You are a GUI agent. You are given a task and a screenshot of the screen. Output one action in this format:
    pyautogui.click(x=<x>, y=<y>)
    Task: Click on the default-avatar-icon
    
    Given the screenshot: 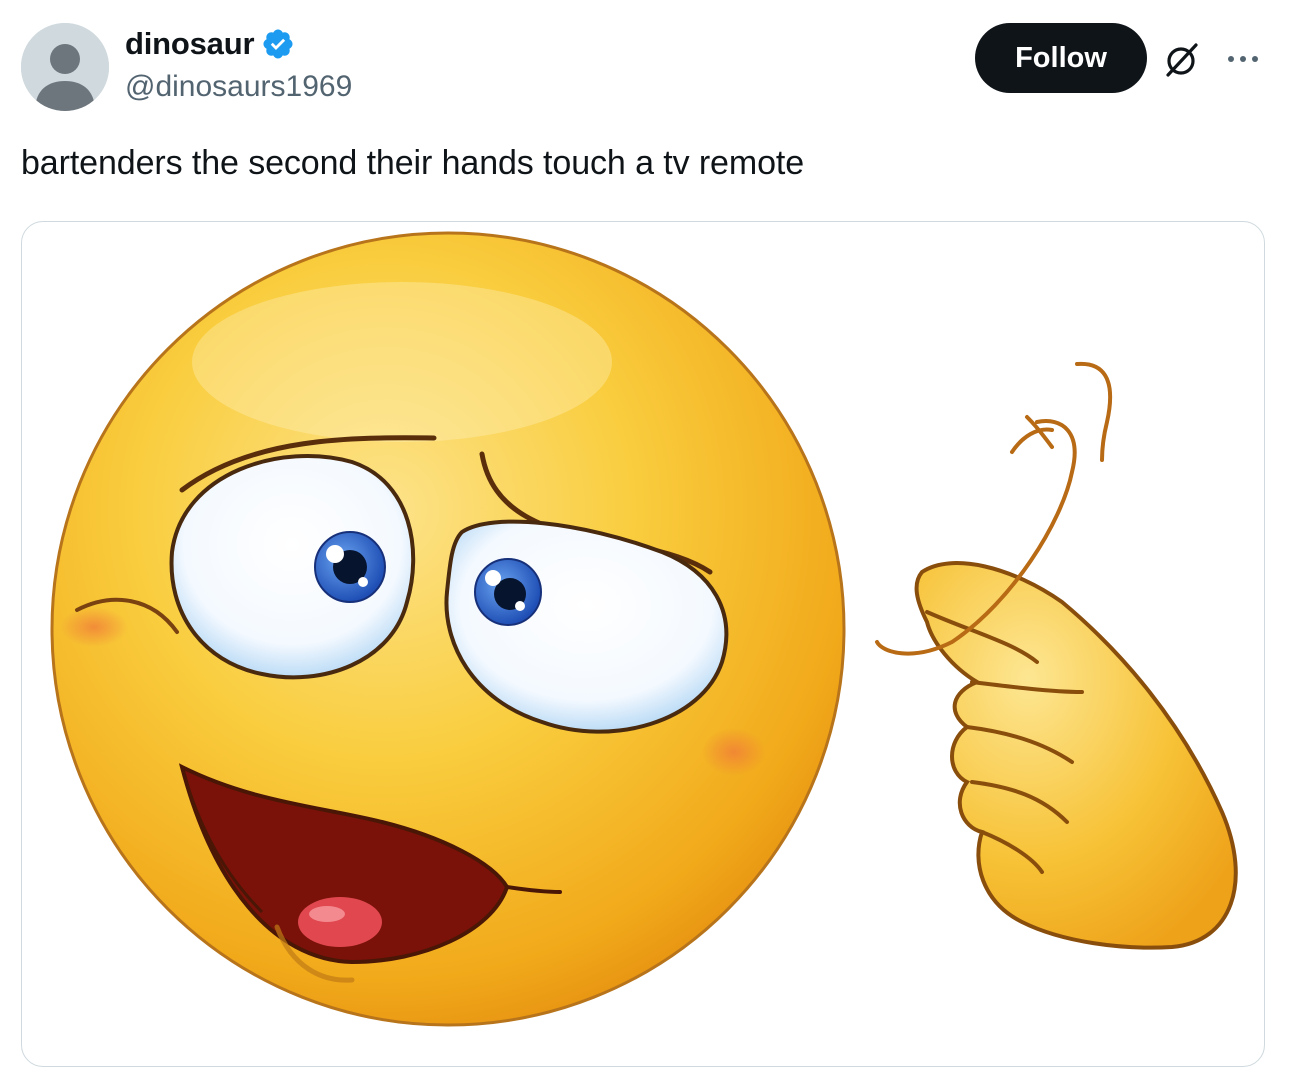 What is the action you would take?
    pyautogui.click(x=65, y=67)
    